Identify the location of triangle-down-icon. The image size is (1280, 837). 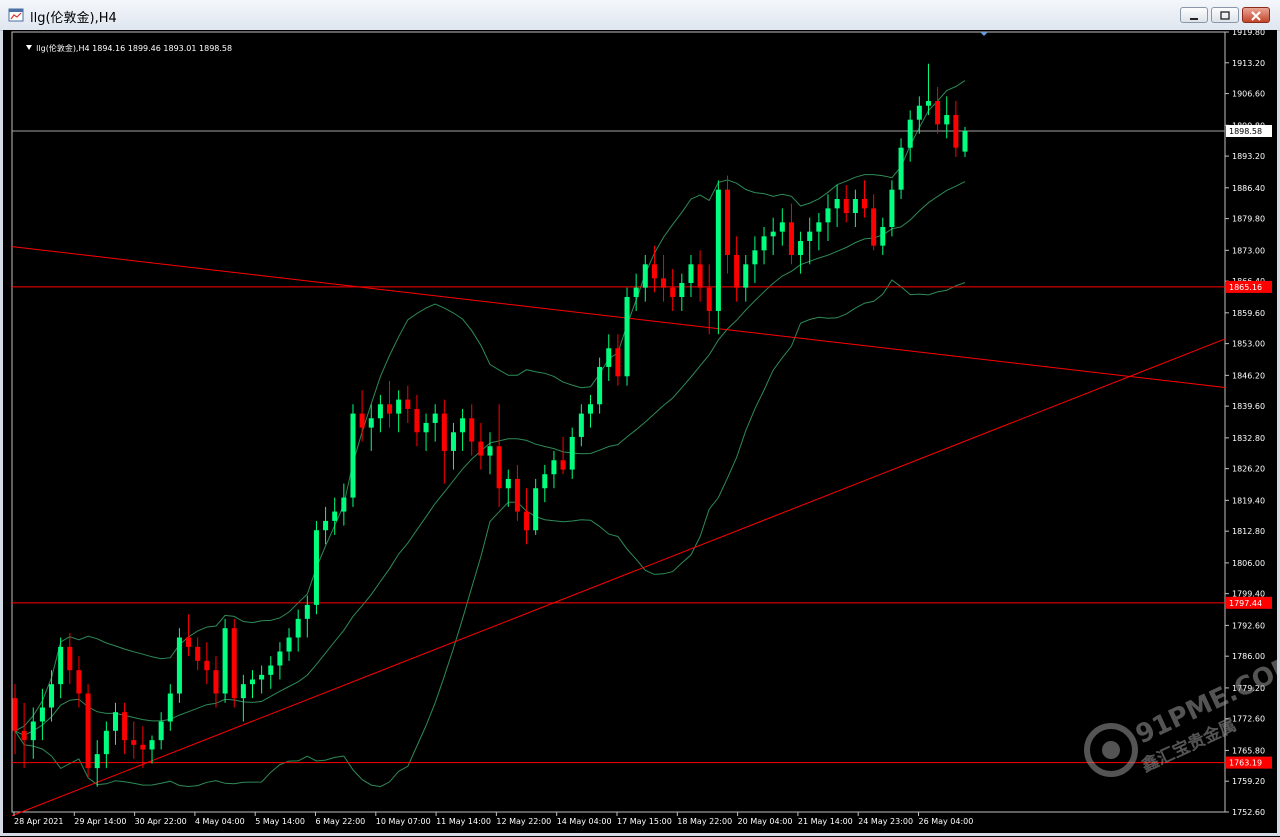
(29, 47).